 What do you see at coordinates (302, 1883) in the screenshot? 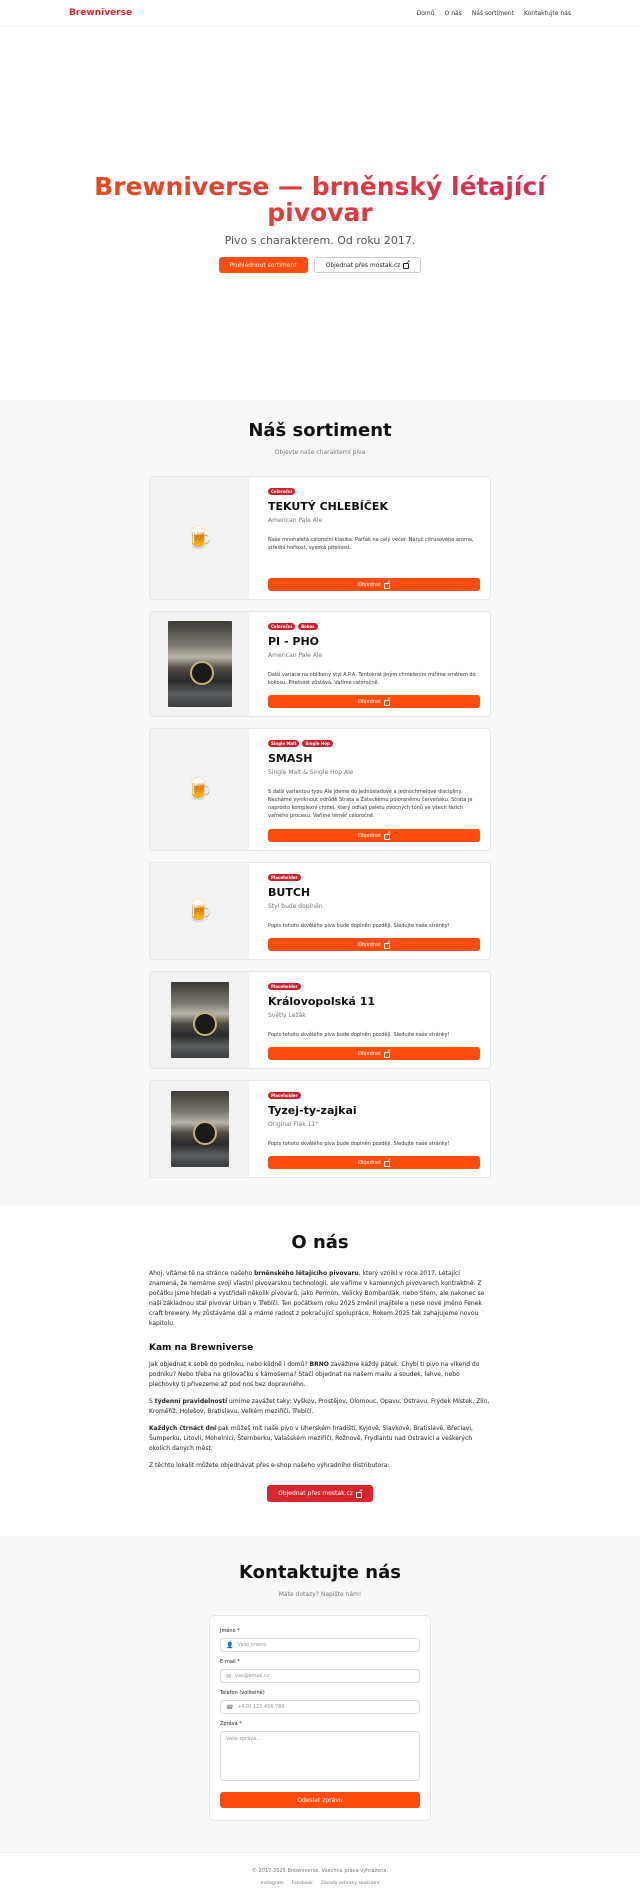
I see `facebook-link: Facebook` at bounding box center [302, 1883].